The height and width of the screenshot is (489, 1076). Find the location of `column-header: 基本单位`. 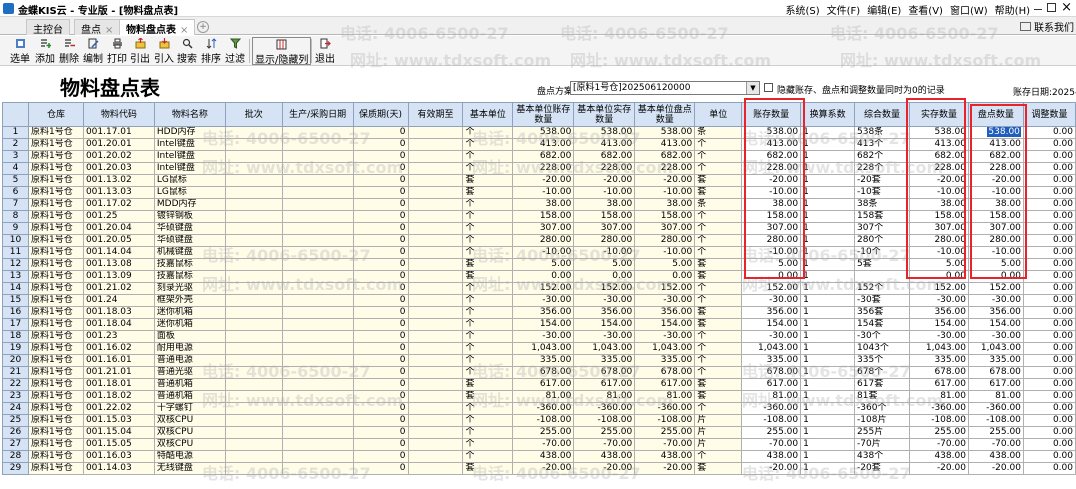

column-header: 基本单位 is located at coordinates (488, 114).